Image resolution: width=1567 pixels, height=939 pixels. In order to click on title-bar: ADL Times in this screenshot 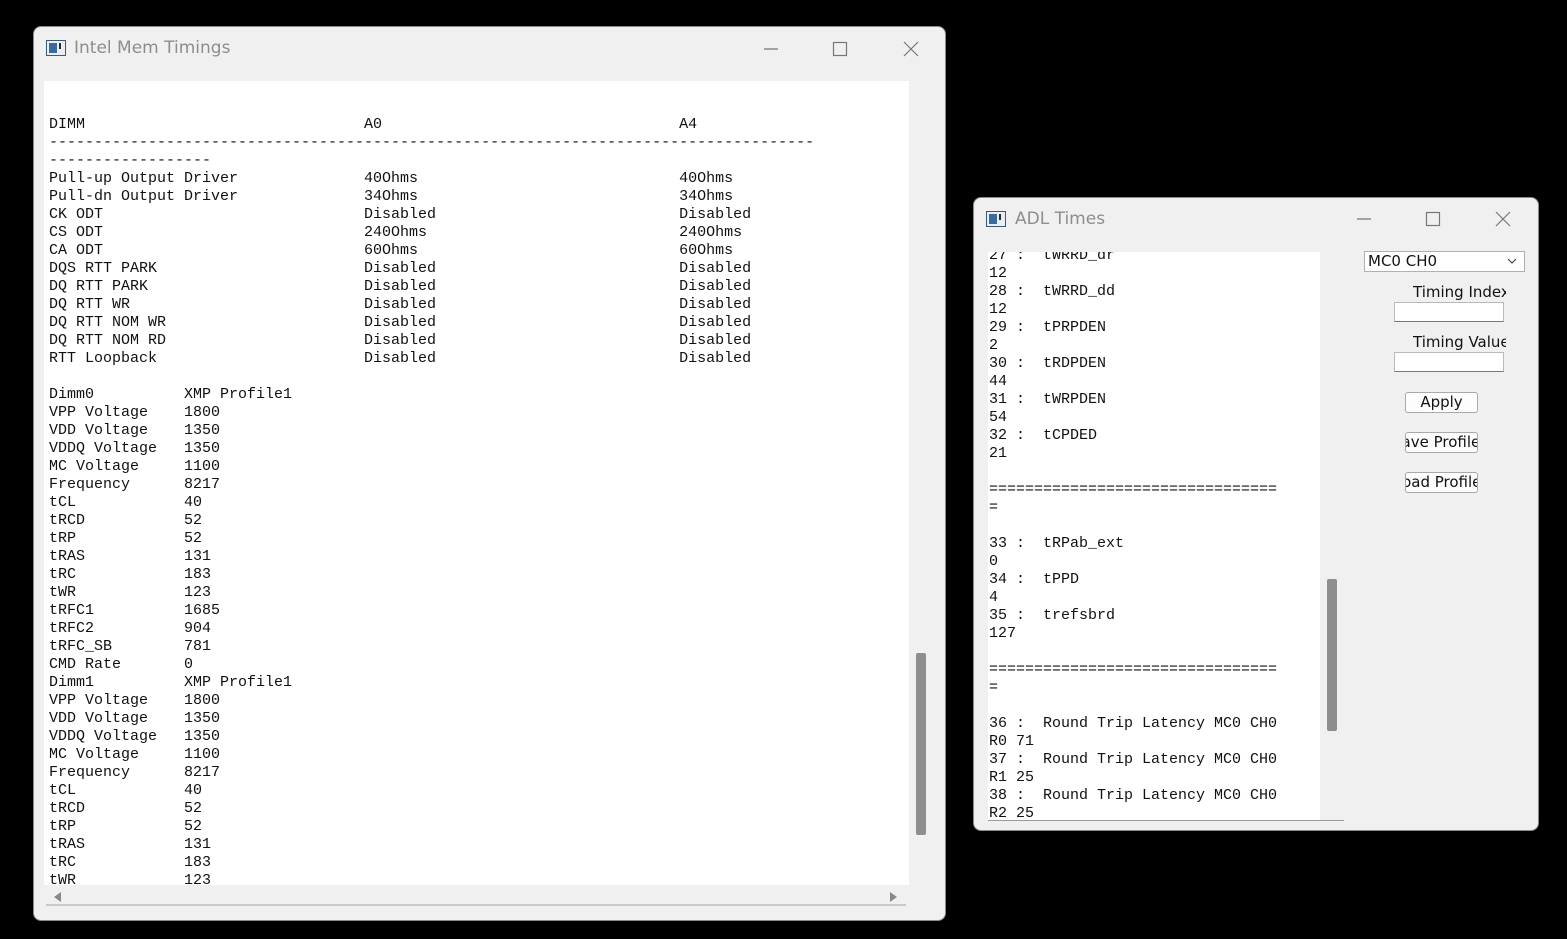, I will do `click(1256, 219)`.